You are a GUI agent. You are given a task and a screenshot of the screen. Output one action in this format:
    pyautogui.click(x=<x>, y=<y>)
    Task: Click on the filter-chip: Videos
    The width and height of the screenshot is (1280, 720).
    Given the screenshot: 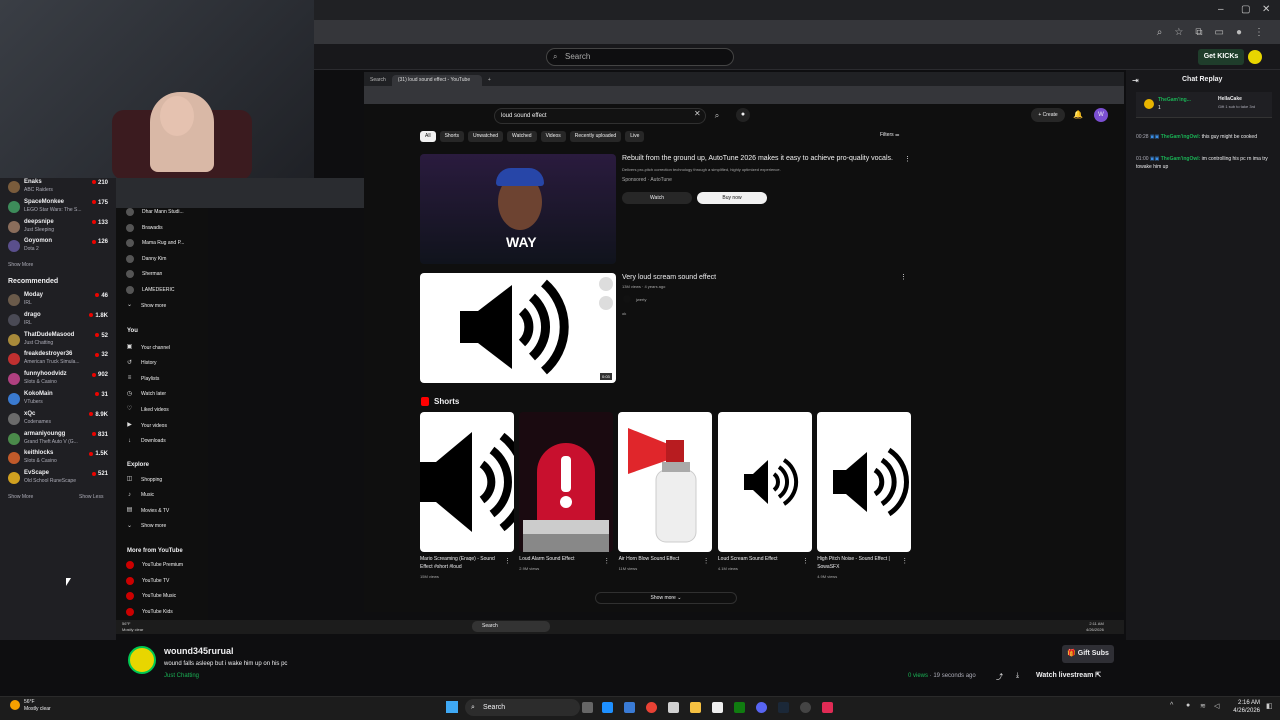 What is the action you would take?
    pyautogui.click(x=553, y=136)
    